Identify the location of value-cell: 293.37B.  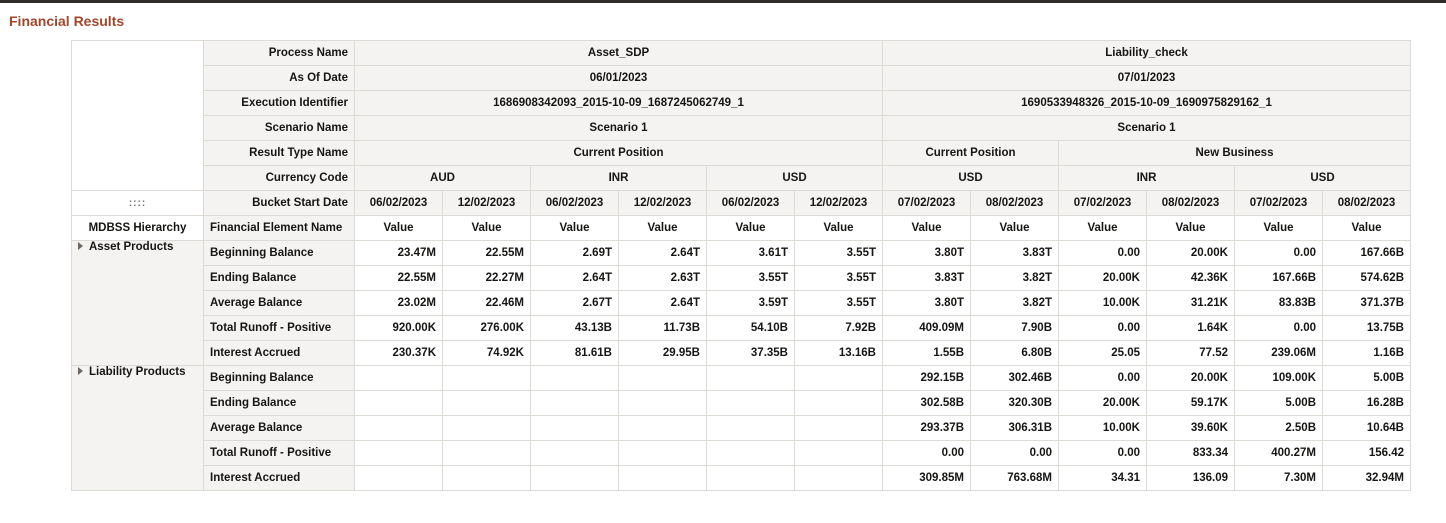
(926, 428).